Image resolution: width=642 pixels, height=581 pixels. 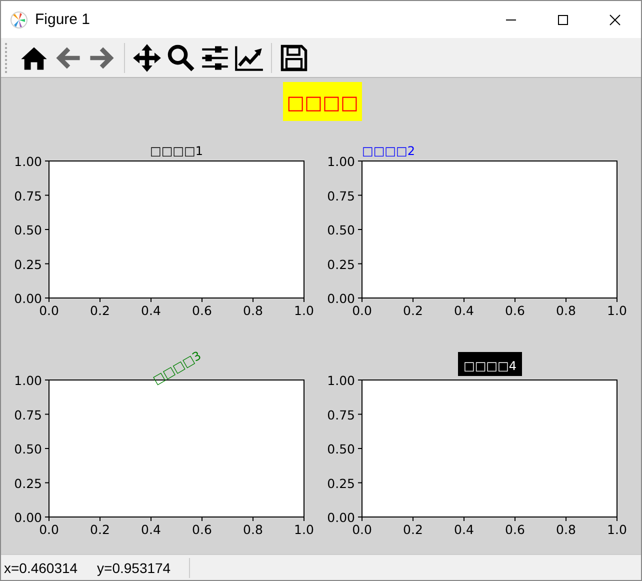 What do you see at coordinates (563, 20) in the screenshot?
I see `maximize-icon` at bounding box center [563, 20].